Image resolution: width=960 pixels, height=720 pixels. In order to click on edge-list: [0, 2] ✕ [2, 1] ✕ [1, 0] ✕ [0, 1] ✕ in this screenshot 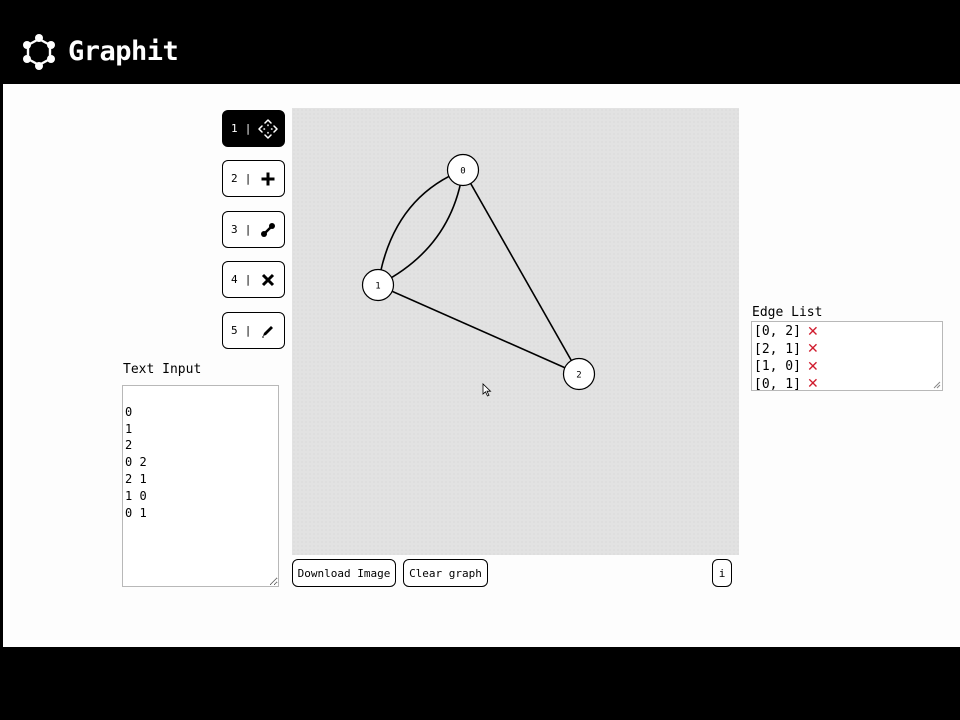, I will do `click(847, 356)`.